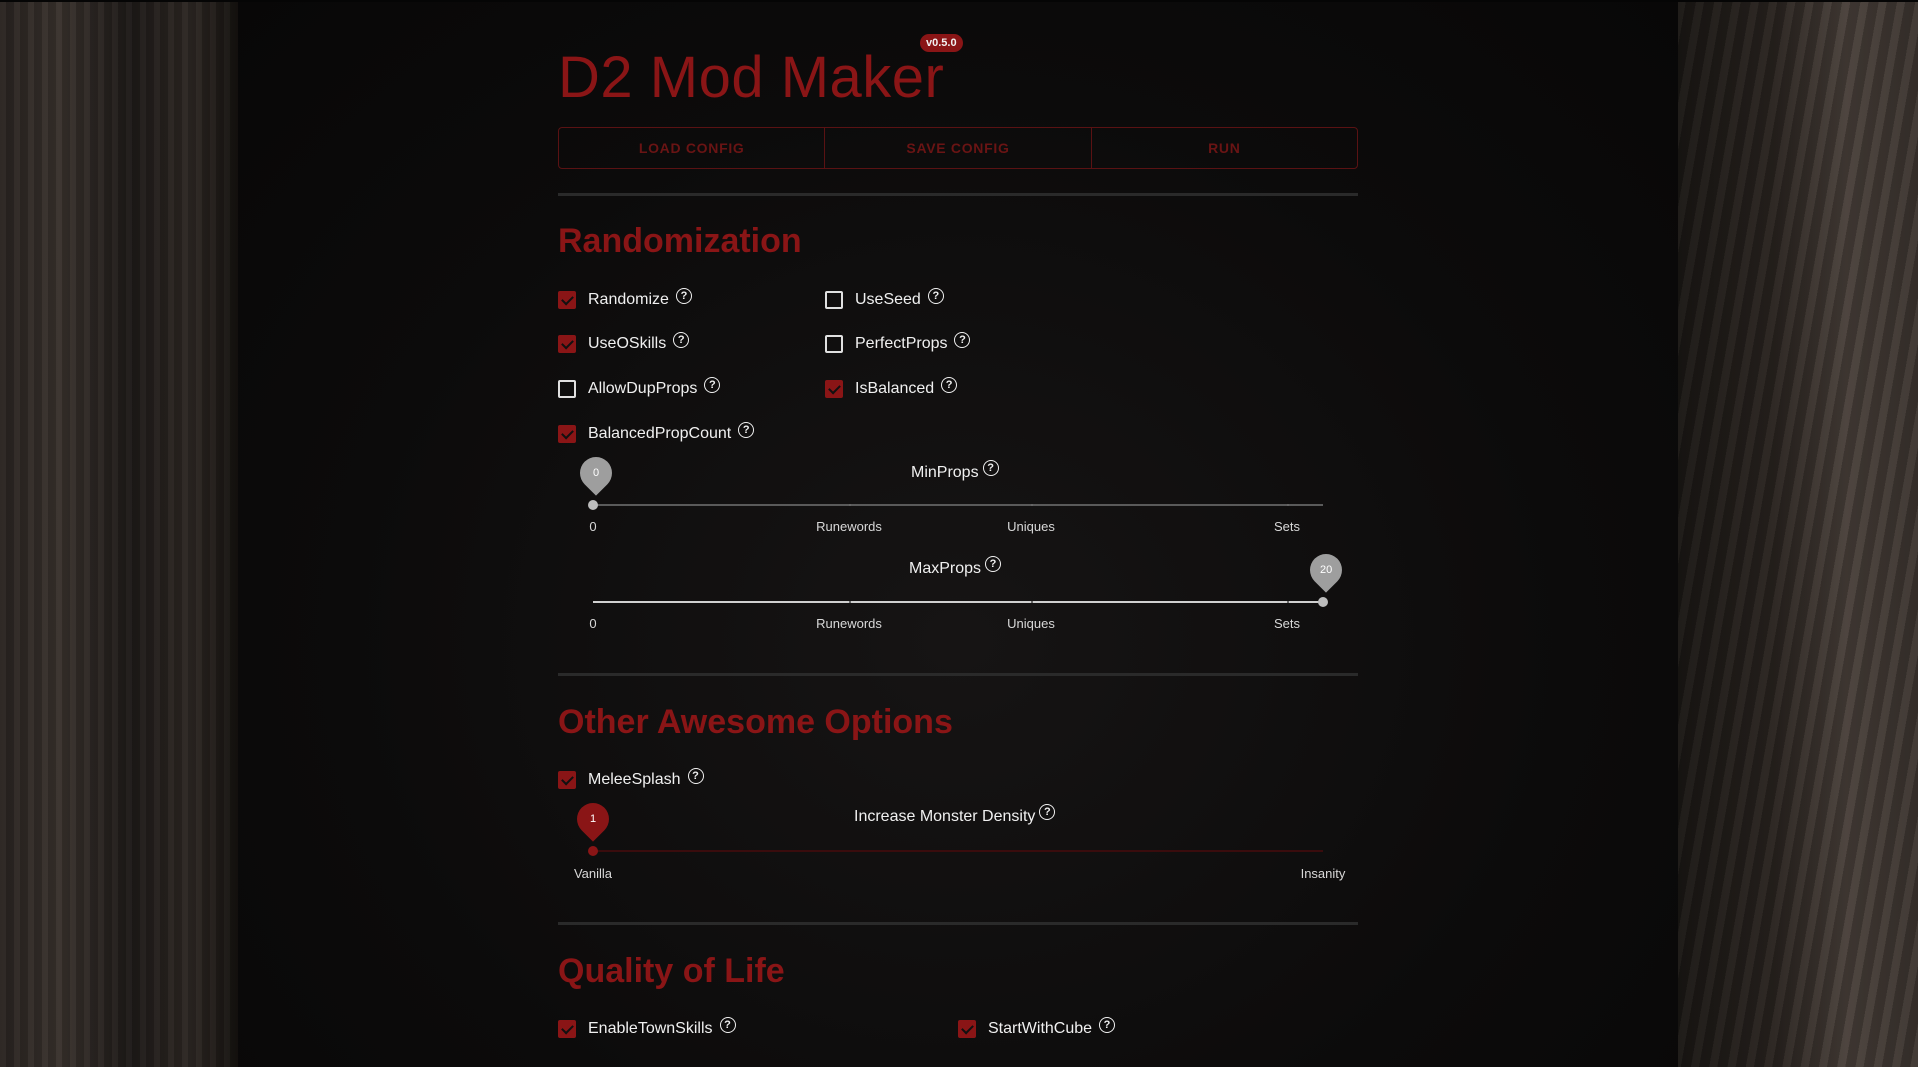 Image resolution: width=1918 pixels, height=1067 pixels. What do you see at coordinates (755, 722) in the screenshot?
I see `section-title-other-options: Other Awesome Options` at bounding box center [755, 722].